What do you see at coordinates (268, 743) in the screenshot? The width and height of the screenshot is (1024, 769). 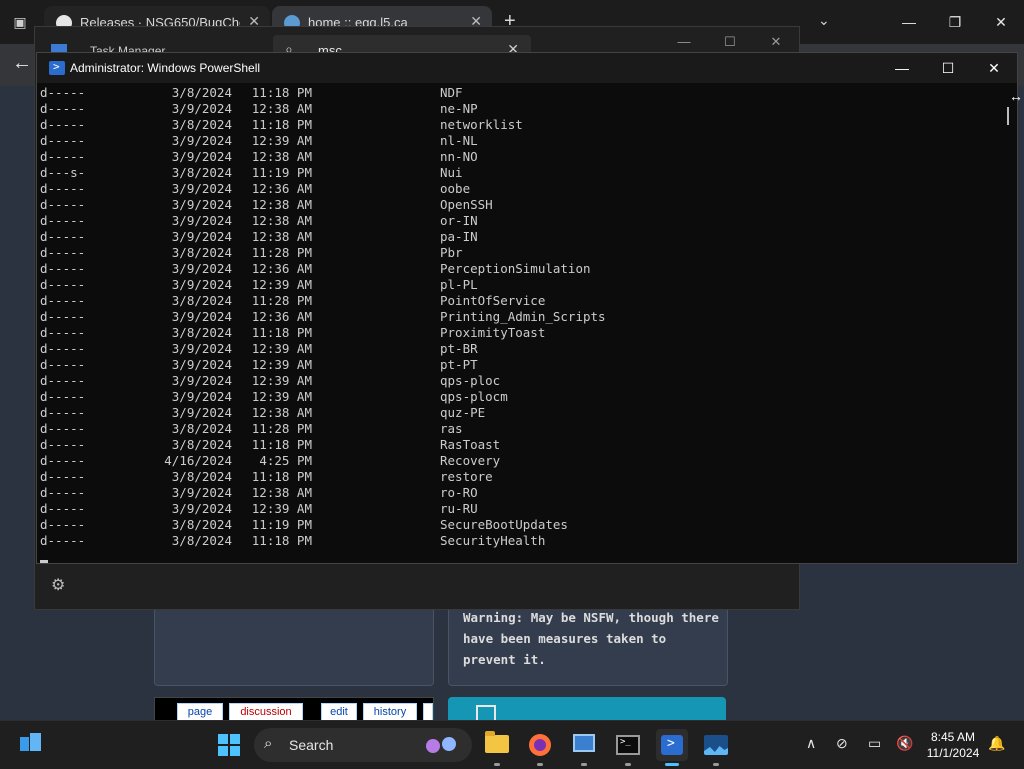 I see `search-icon: ⌕` at bounding box center [268, 743].